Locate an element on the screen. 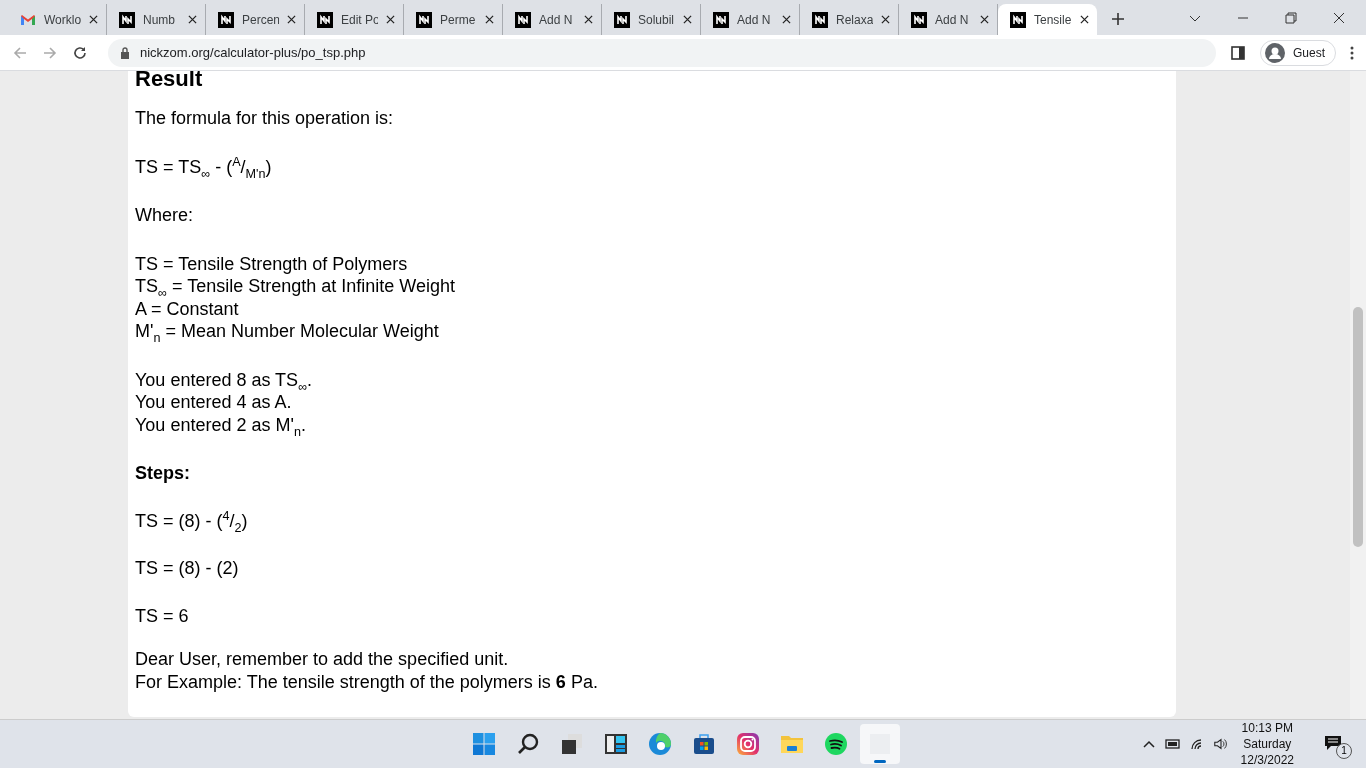 The image size is (1366, 768). widgets-icon is located at coordinates (616, 744).